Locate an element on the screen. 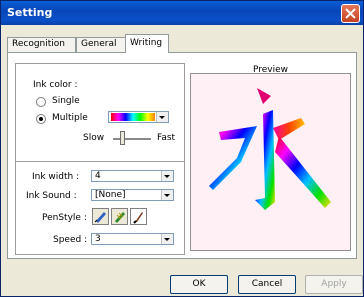  pen-style-2-button is located at coordinates (119, 216).